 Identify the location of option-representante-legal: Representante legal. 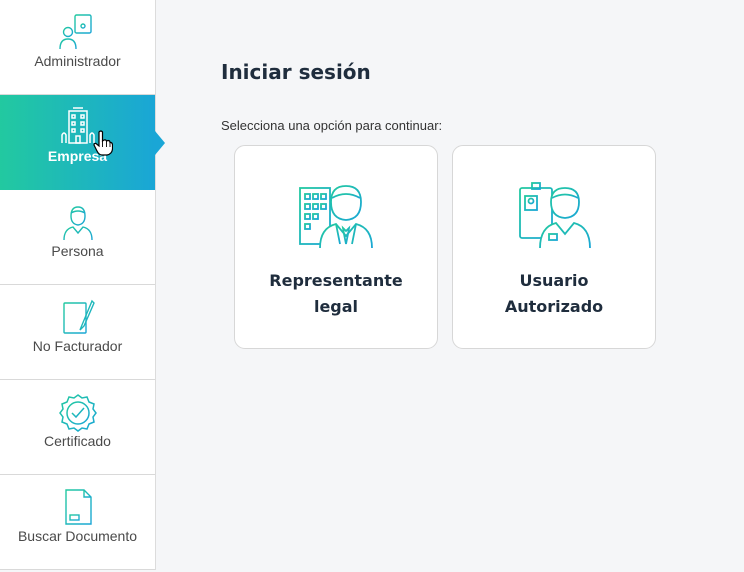
(336, 247).